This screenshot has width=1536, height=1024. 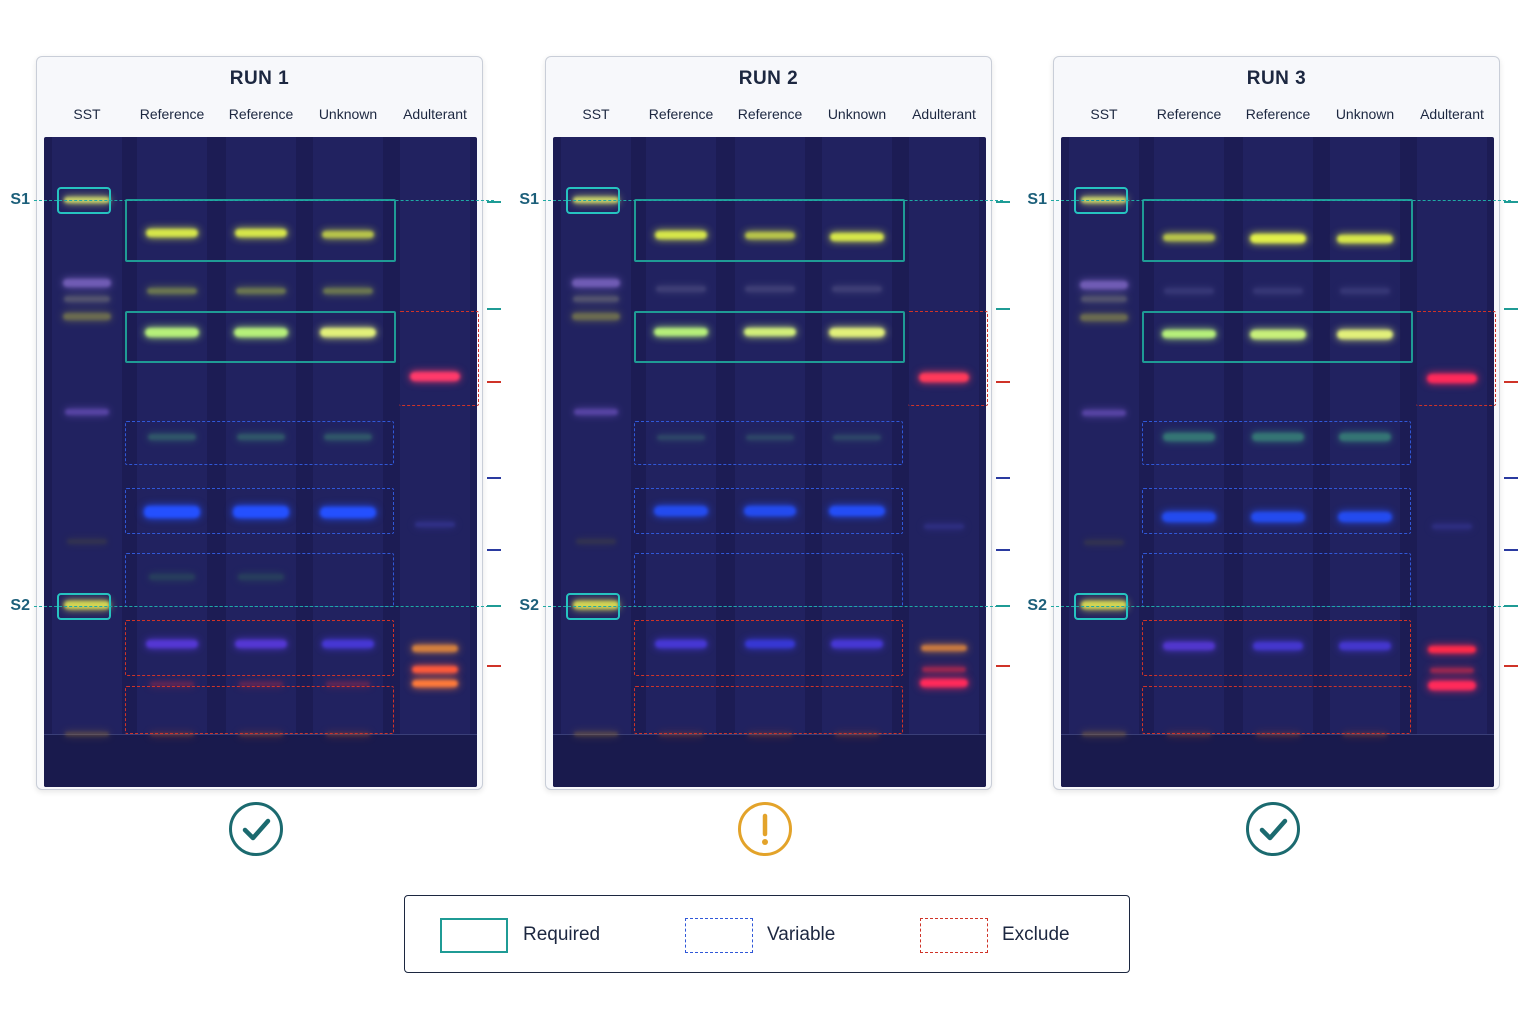 I want to click on legend: Required Variable Exclude, so click(x=767, y=934).